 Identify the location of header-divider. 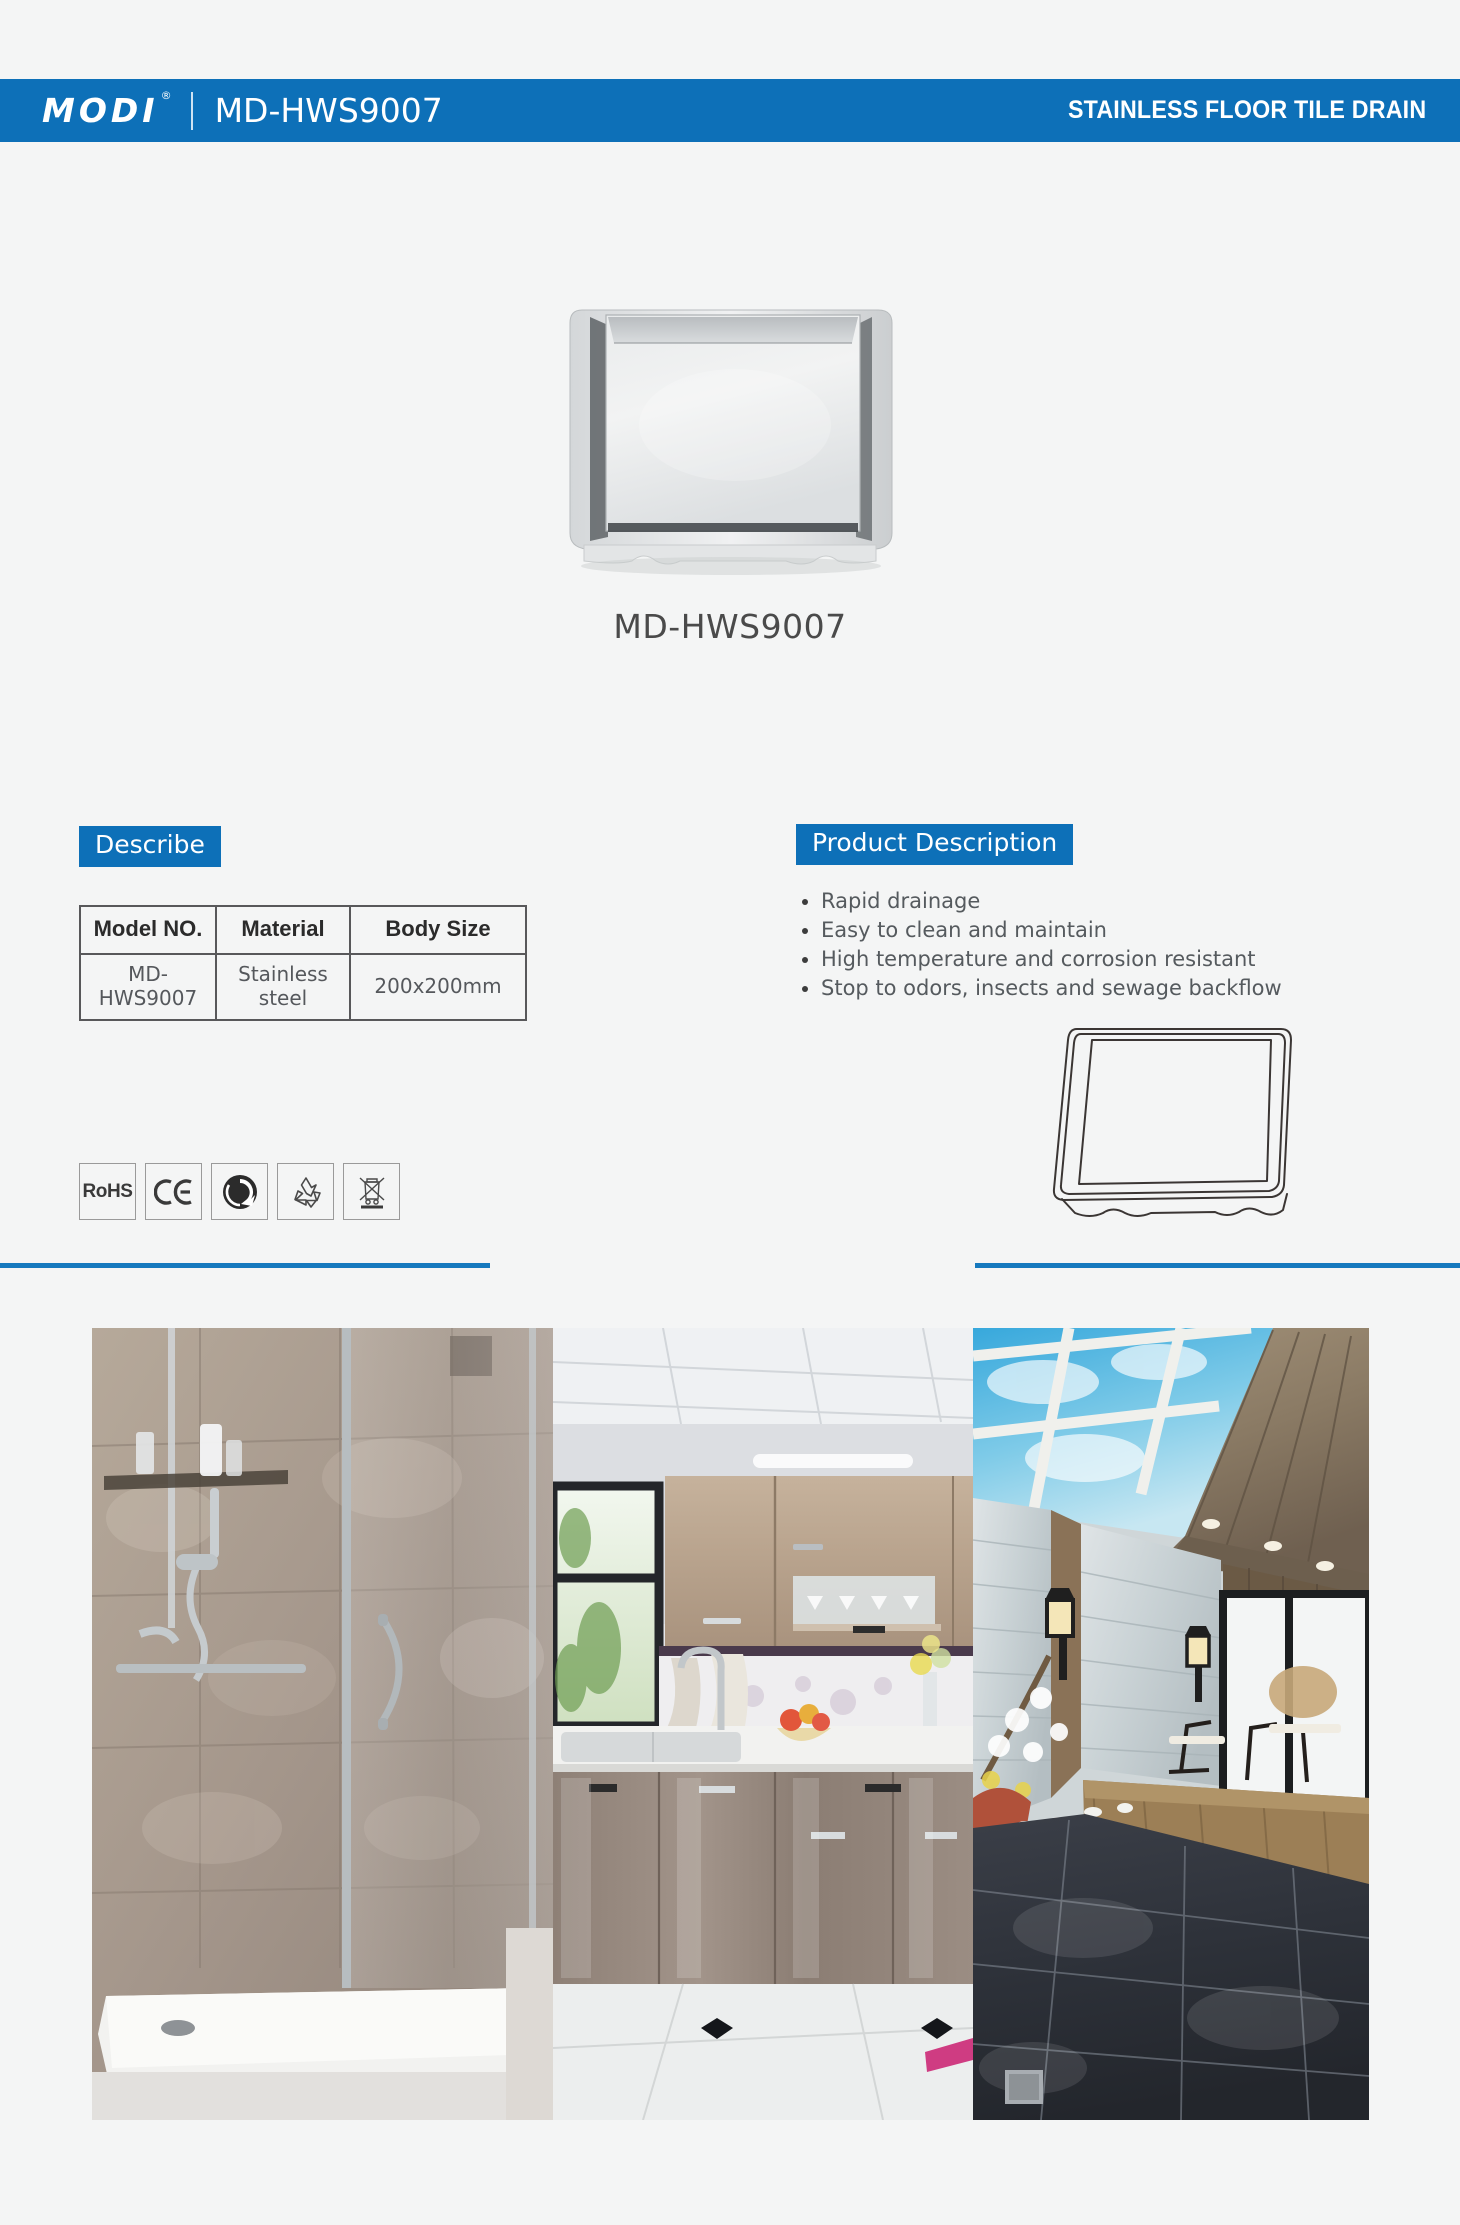
(191, 110).